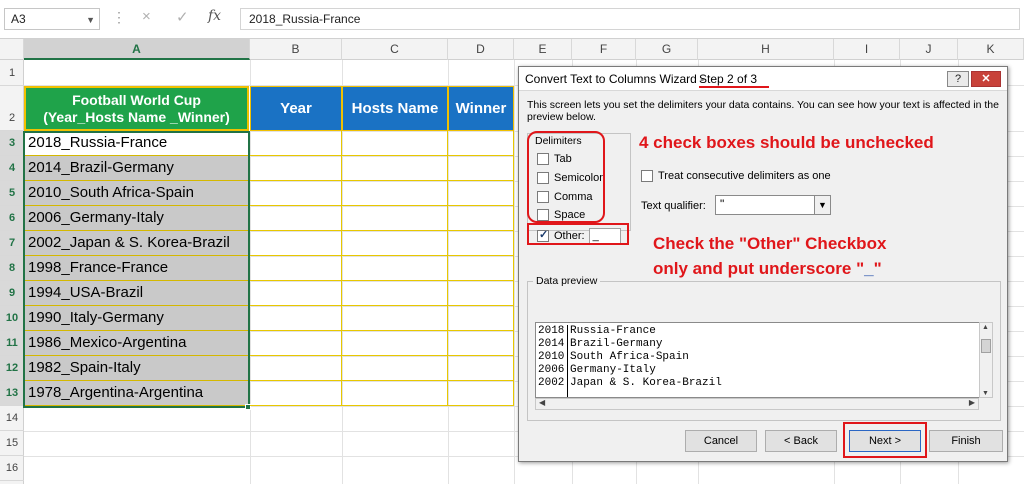 The height and width of the screenshot is (484, 1024). What do you see at coordinates (12, 343) in the screenshot?
I see `row-header-11: 11` at bounding box center [12, 343].